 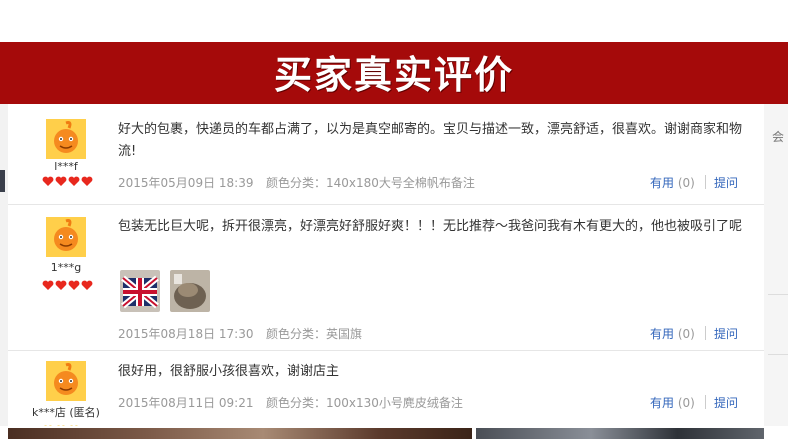 I want to click on left-side-tab, so click(x=2, y=181).